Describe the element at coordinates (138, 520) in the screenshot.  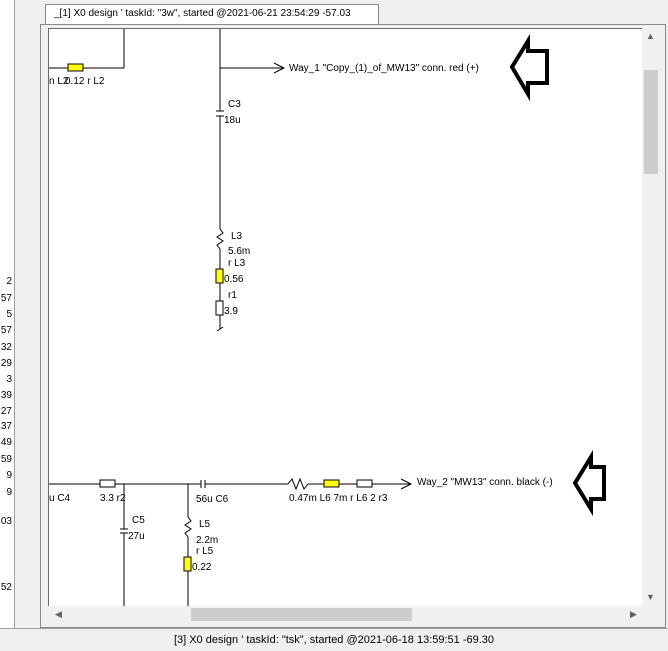
I see `c5-name: C5` at that location.